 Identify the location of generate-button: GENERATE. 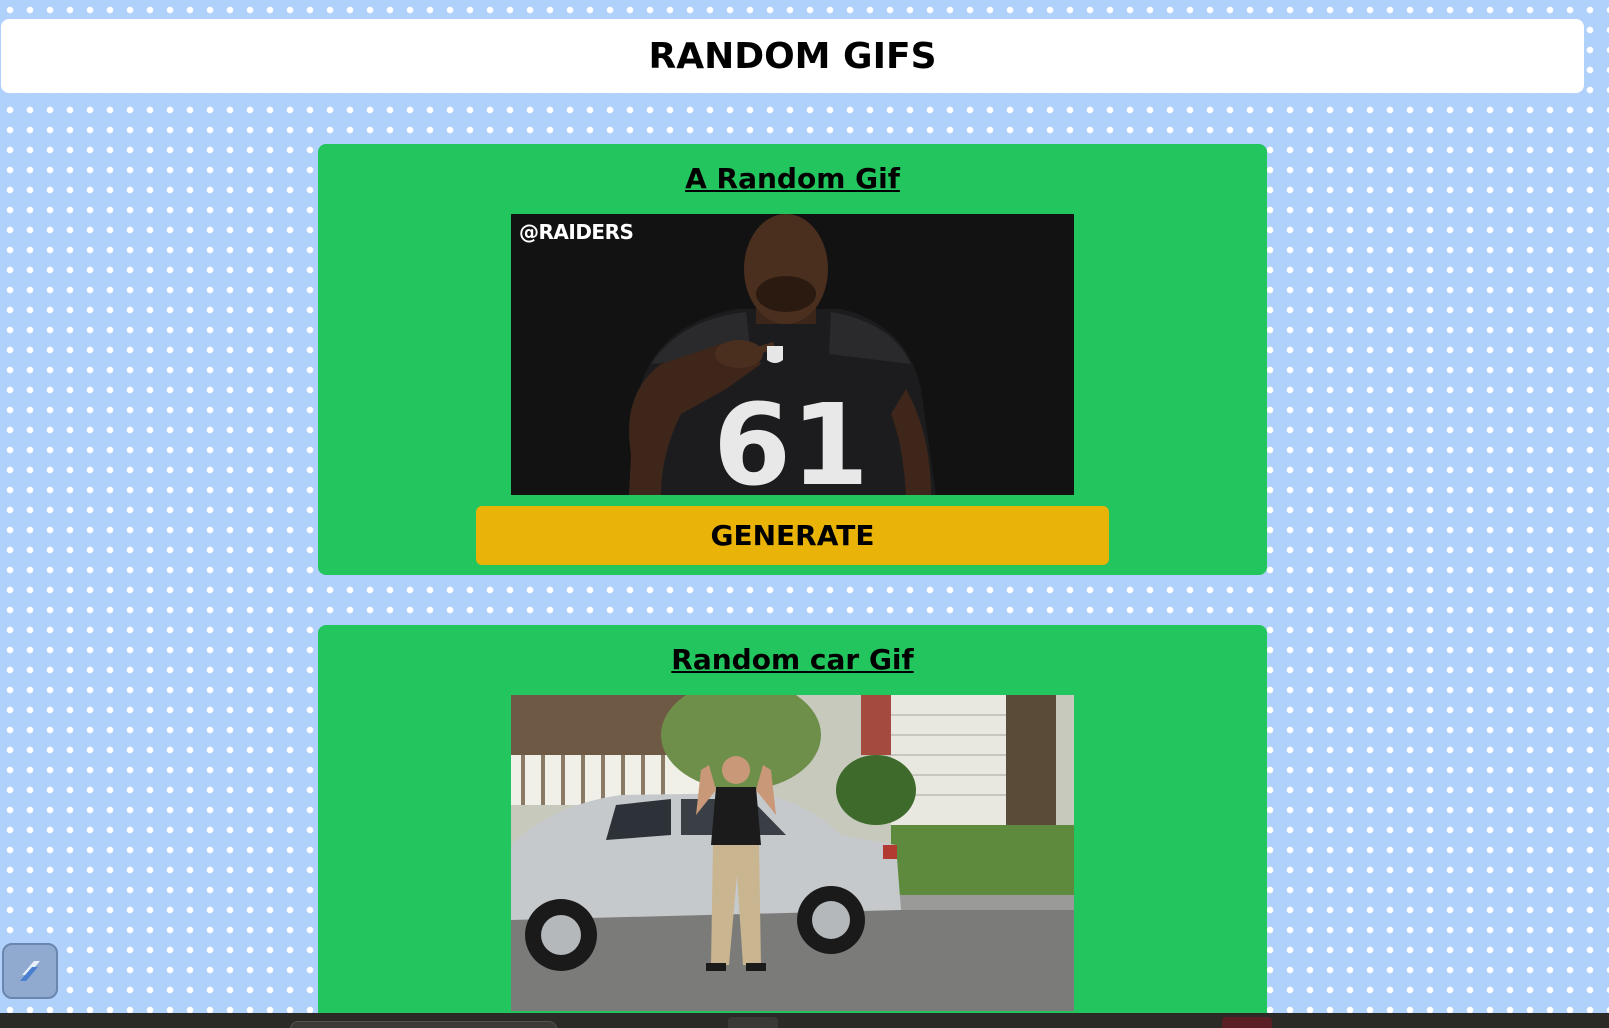
(792, 535).